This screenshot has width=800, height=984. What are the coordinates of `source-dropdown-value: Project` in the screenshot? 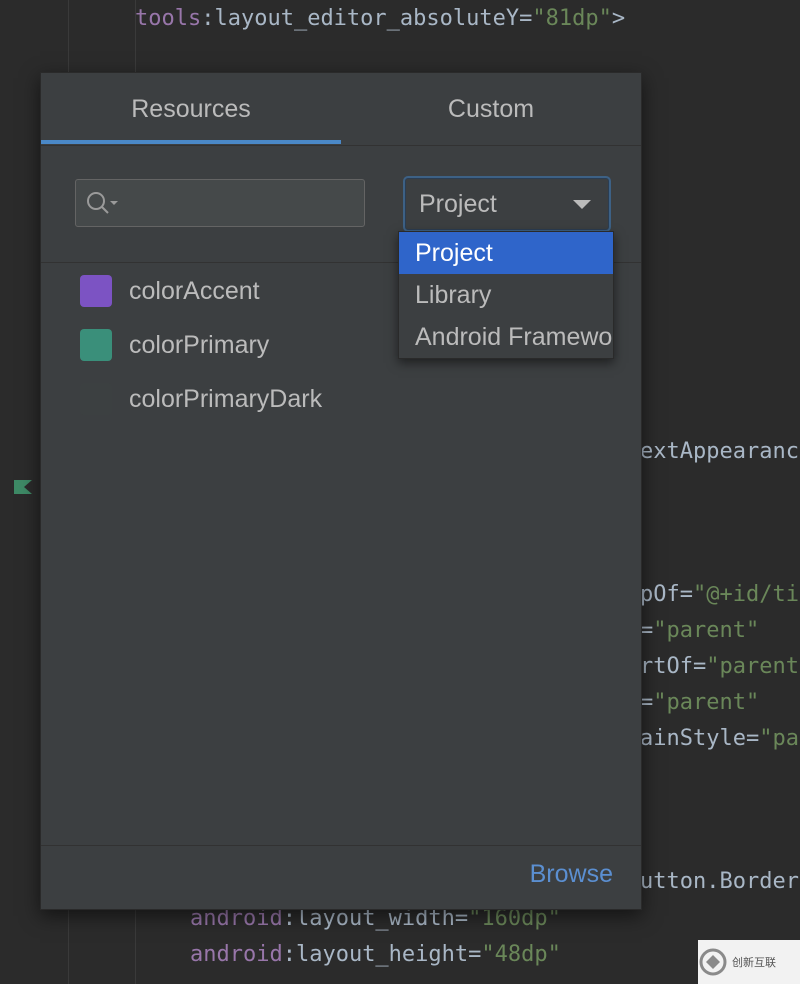 It's located at (458, 204).